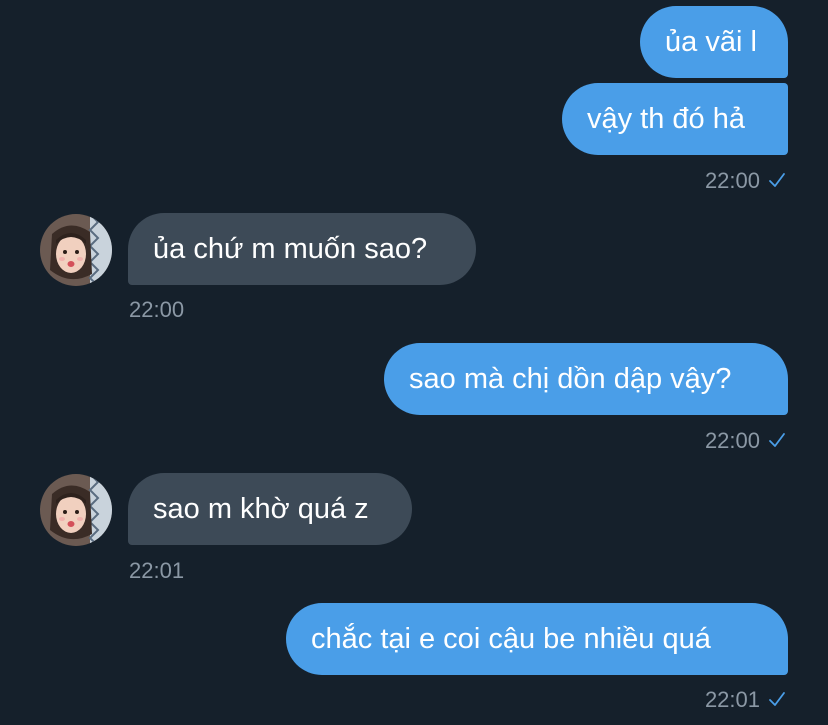 The image size is (828, 725). Describe the element at coordinates (290, 249) in the screenshot. I see `message-text: ủa chứ m muốn sao?` at that location.